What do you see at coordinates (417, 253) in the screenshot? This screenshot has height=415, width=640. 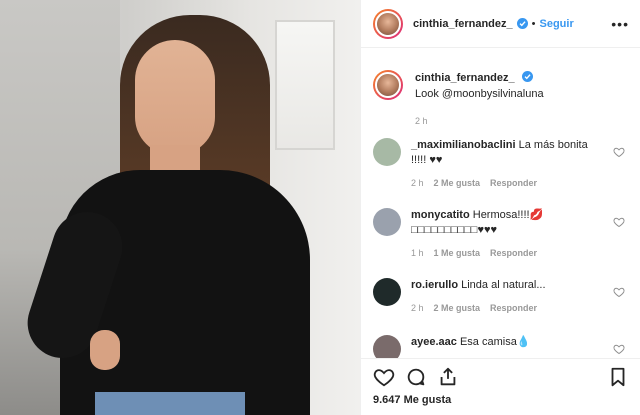 I see `comment-time: 1 h` at bounding box center [417, 253].